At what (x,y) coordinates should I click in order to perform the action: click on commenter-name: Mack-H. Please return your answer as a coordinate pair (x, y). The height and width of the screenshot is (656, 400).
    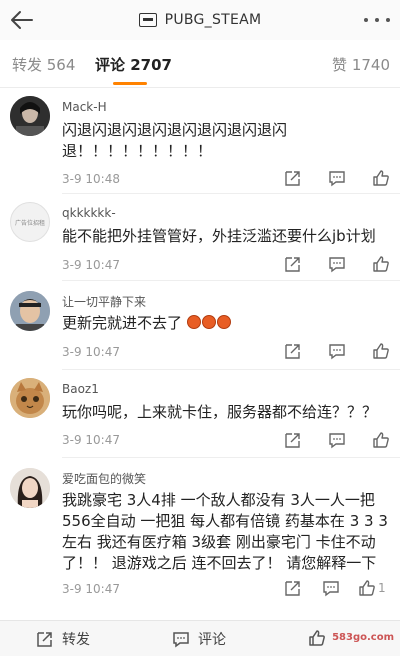
    Looking at the image, I should click on (84, 107).